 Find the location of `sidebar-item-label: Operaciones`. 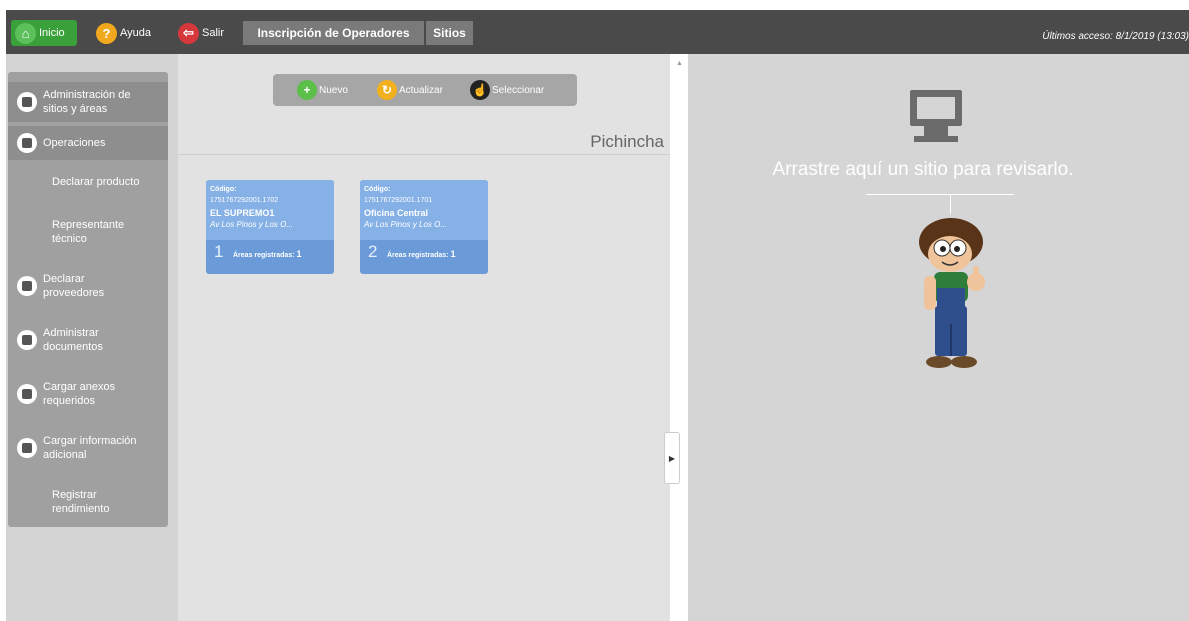

sidebar-item-label: Operaciones is located at coordinates (74, 143).